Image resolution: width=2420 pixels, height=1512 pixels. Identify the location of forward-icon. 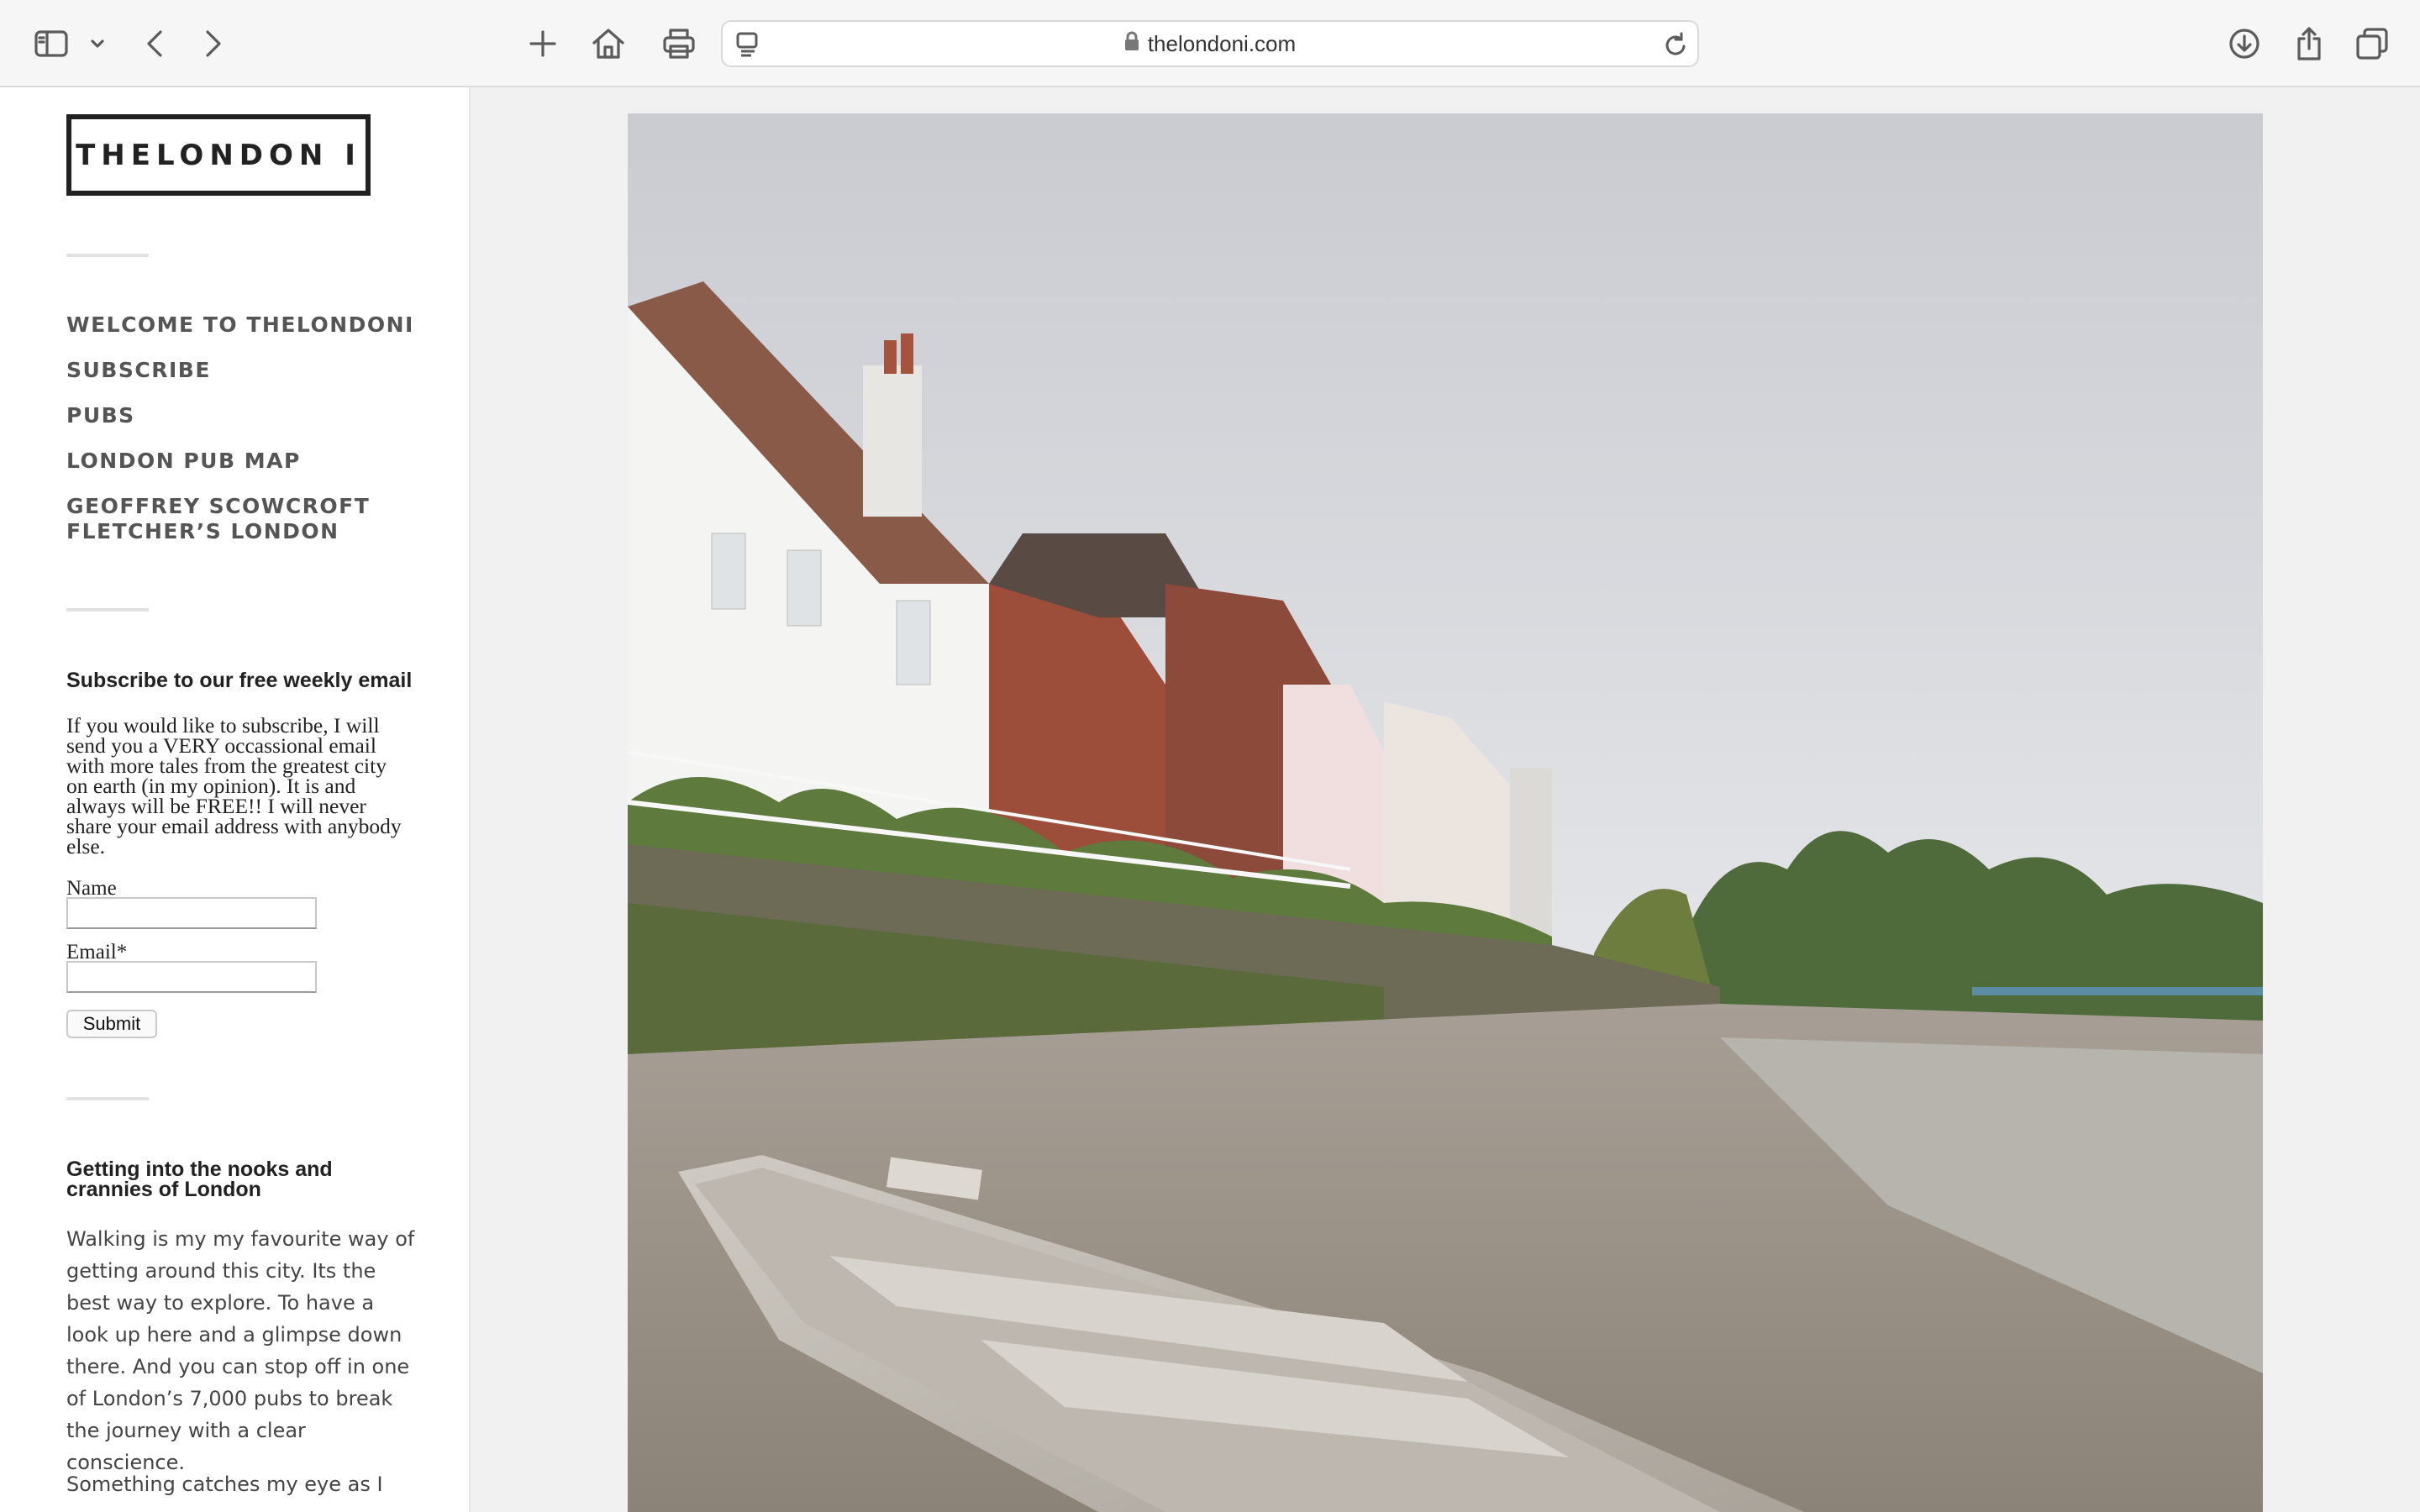
(214, 44).